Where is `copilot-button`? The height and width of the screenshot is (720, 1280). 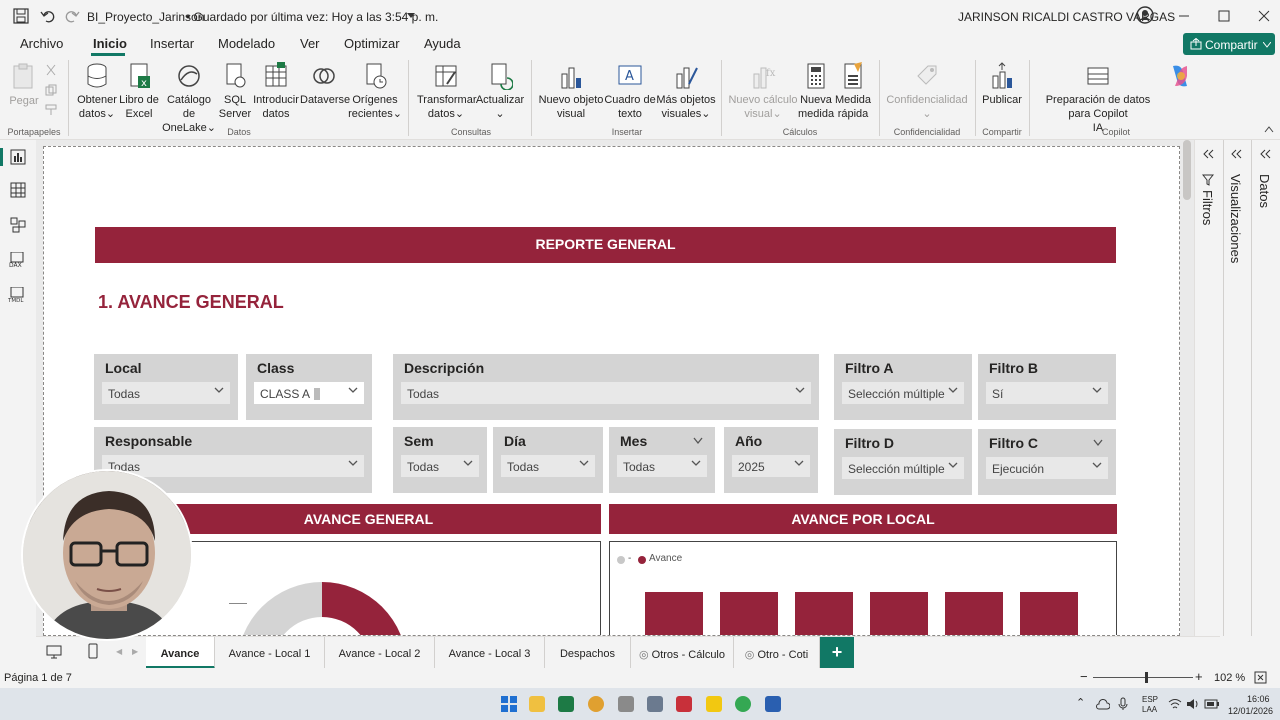
copilot-button is located at coordinates (1180, 77).